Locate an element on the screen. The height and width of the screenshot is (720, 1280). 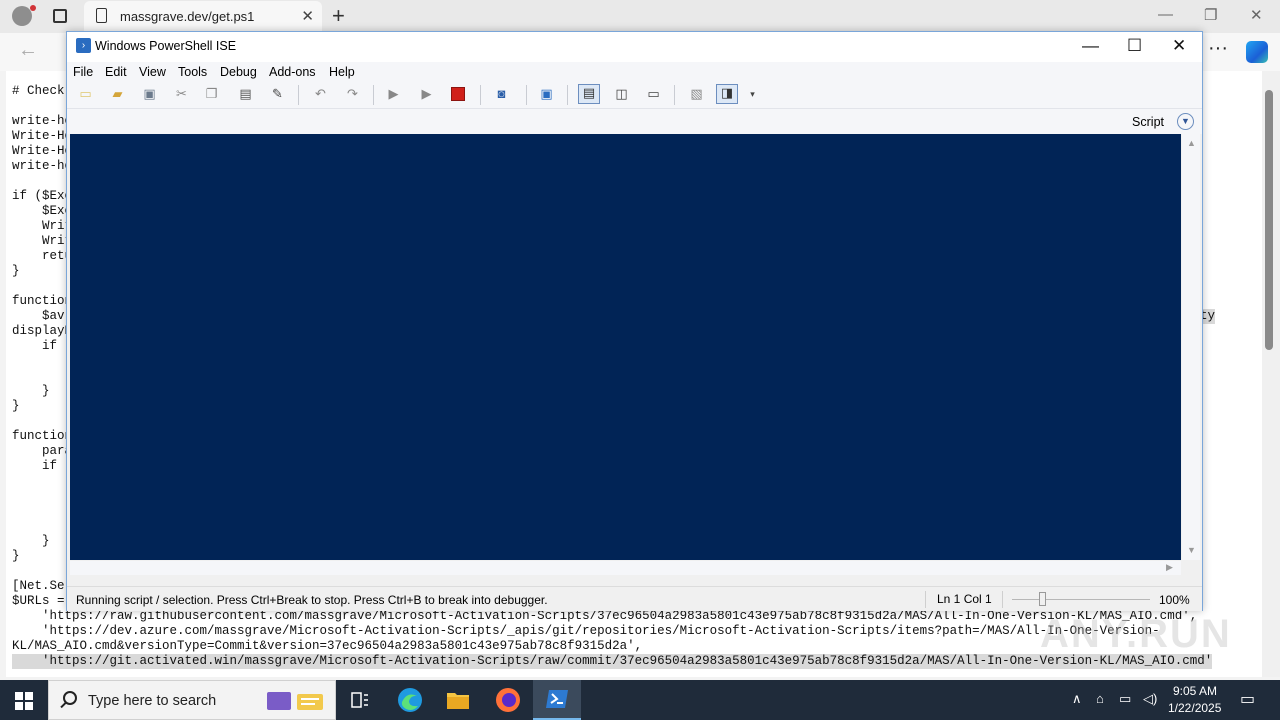
tab-close-button: ✕ is located at coordinates (307, 16).